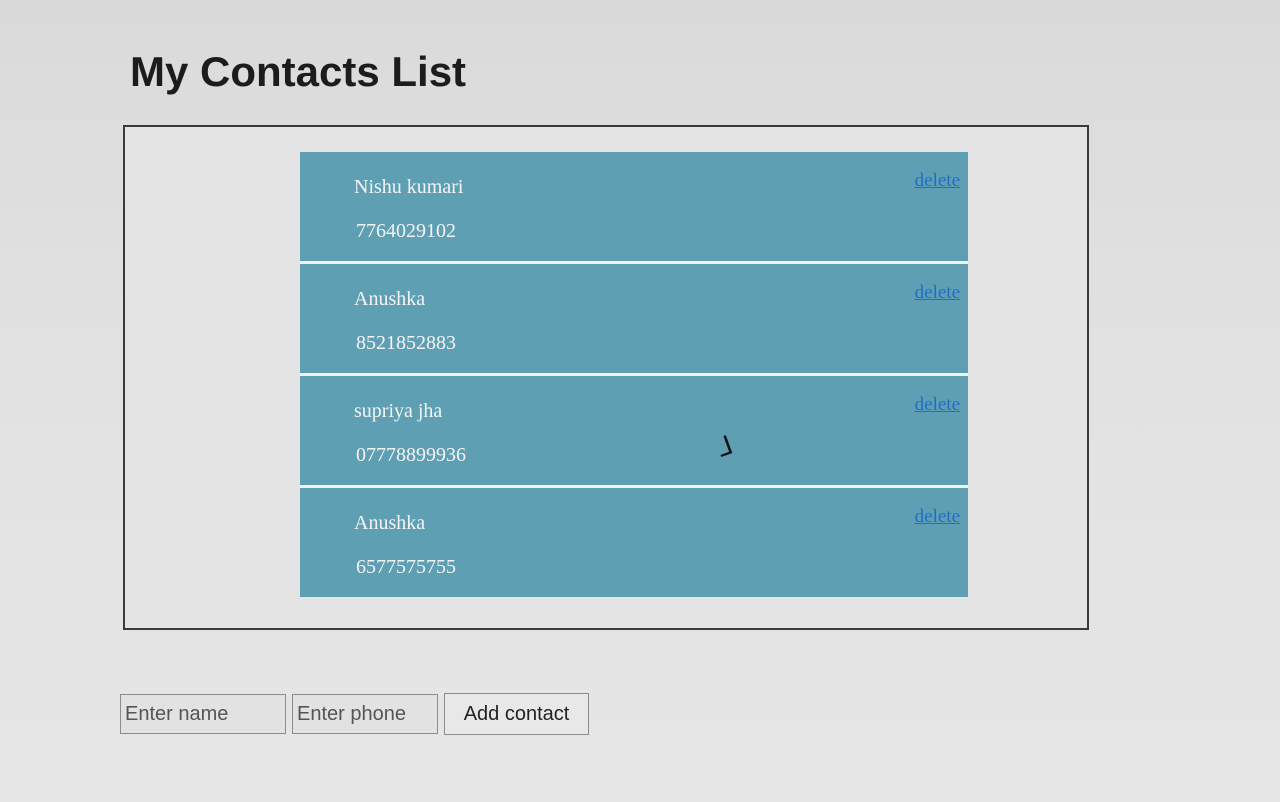 Image resolution: width=1280 pixels, height=802 pixels. What do you see at coordinates (634, 432) in the screenshot?
I see `contact-item: supriya jha 07778899936 delete` at bounding box center [634, 432].